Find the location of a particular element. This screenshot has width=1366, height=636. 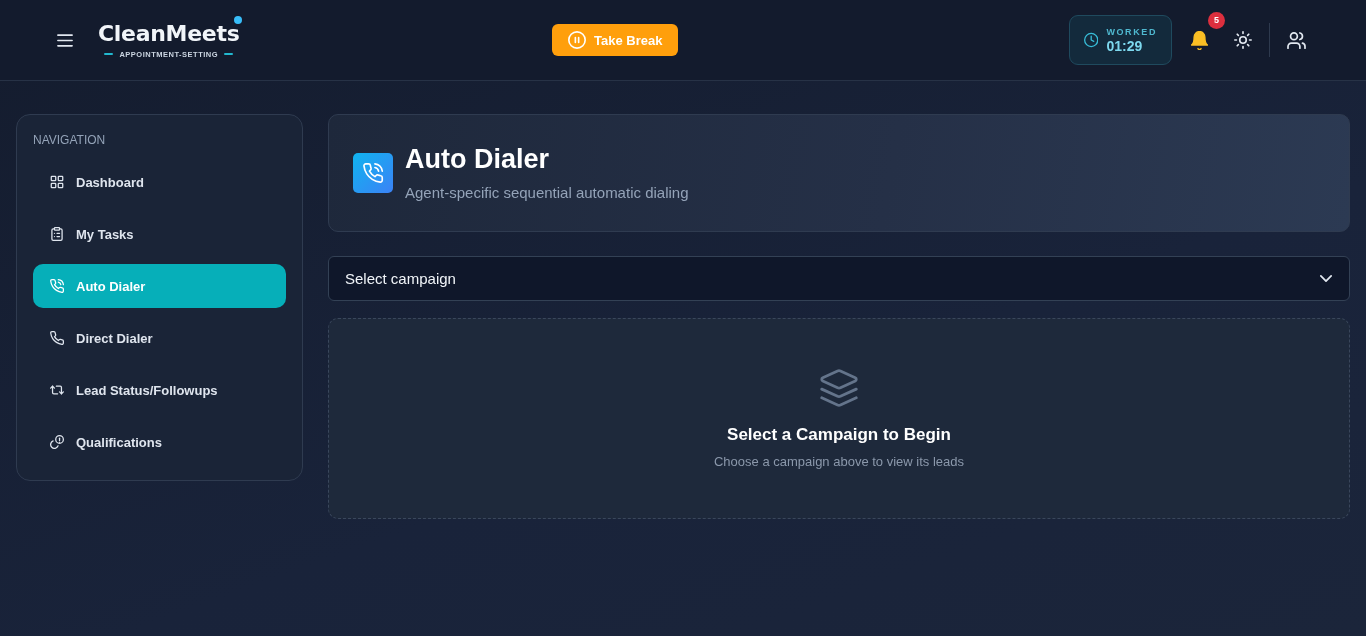

coins-icon is located at coordinates (57, 442).